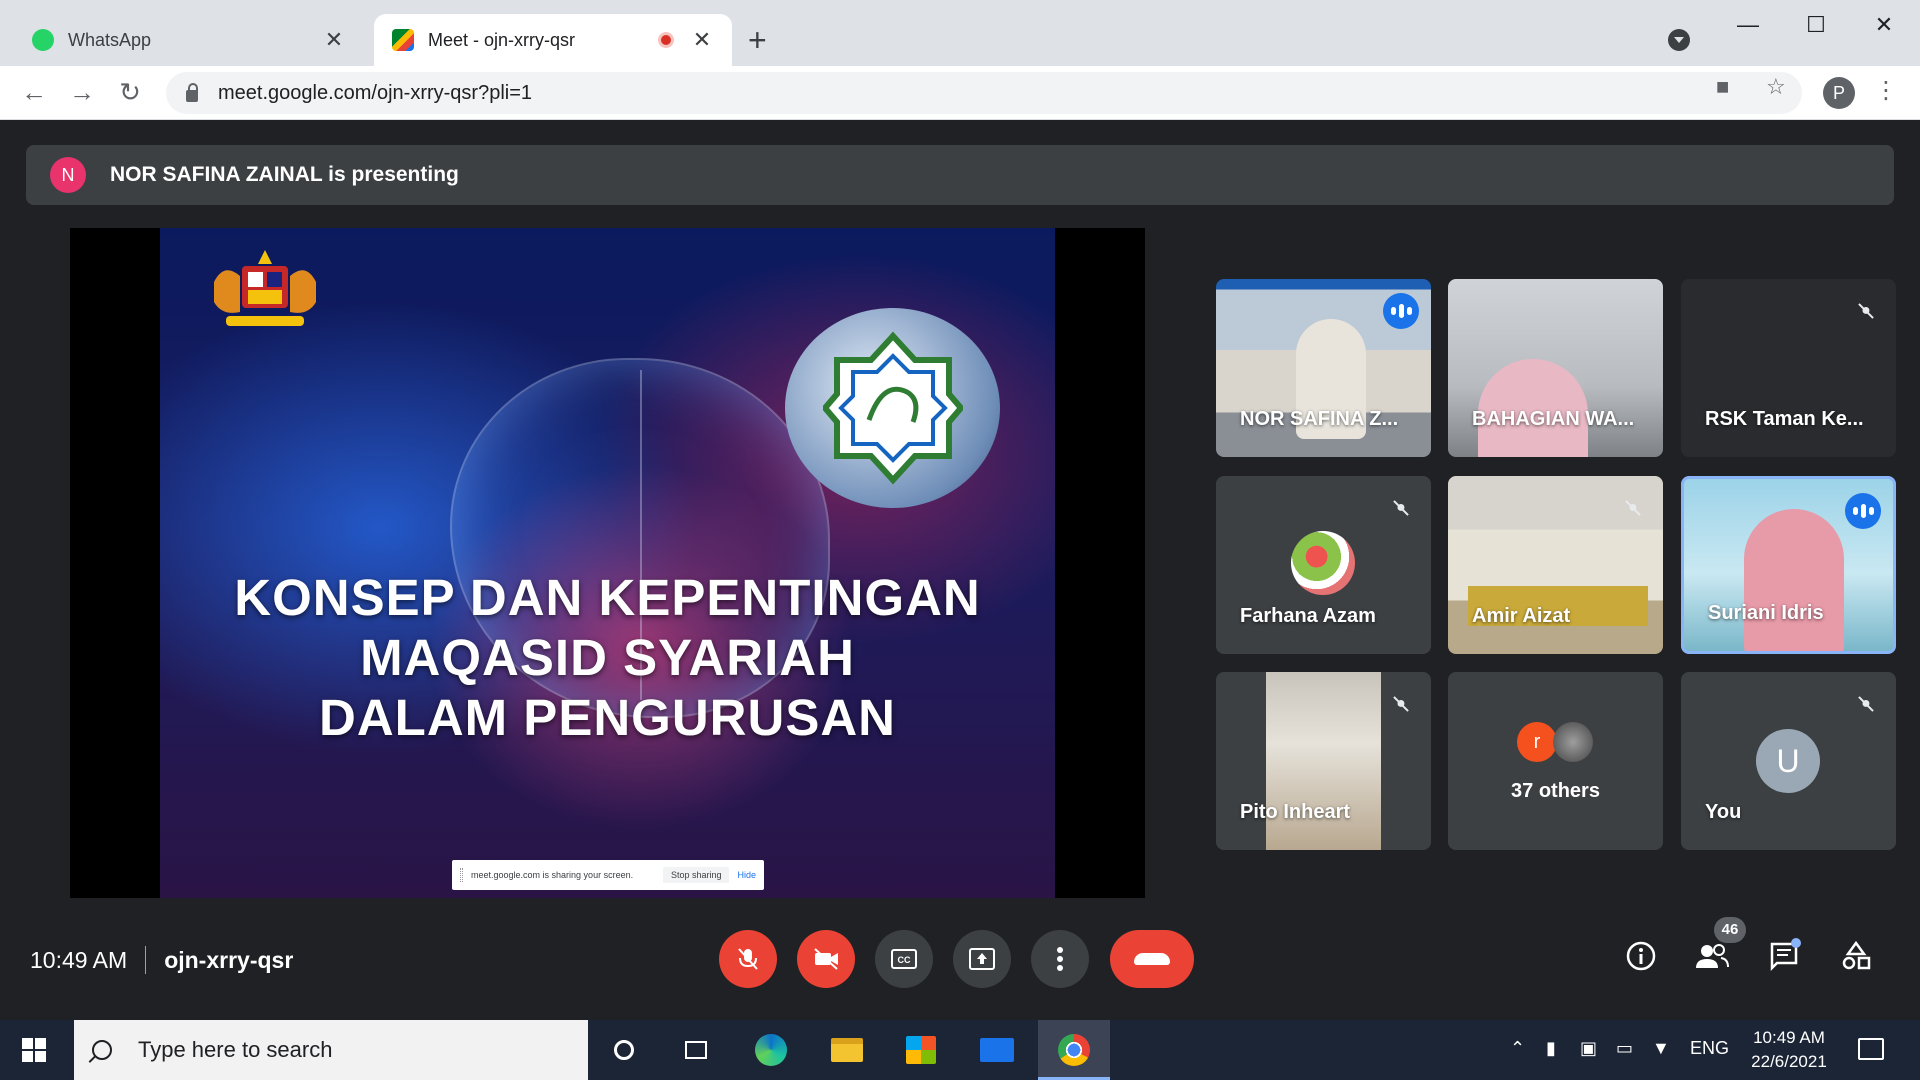 The height and width of the screenshot is (1080, 1920). I want to click on taskbar-clock: 10:49 AM 22/6/2021, so click(1789, 1050).